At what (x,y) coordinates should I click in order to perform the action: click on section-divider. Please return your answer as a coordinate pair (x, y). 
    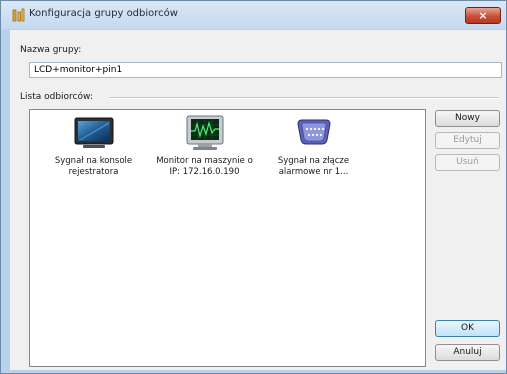
    Looking at the image, I should click on (304, 98).